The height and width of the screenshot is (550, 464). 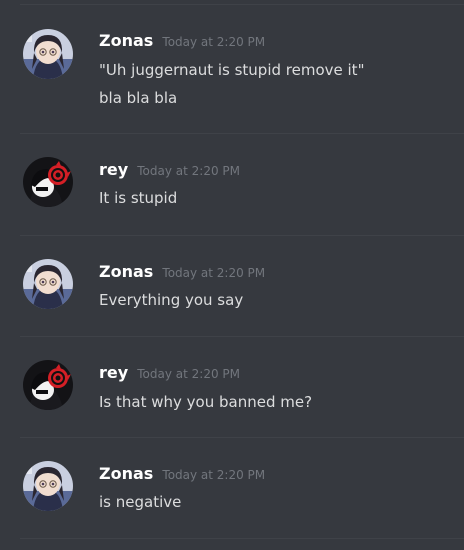 I want to click on message-text: "Uh juggernaut is stupid remove it", so click(x=232, y=70).